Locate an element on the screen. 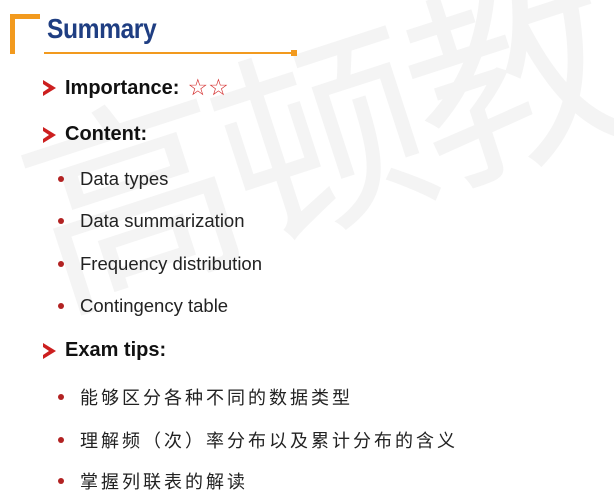  content-item: Contingency table is located at coordinates (143, 306).